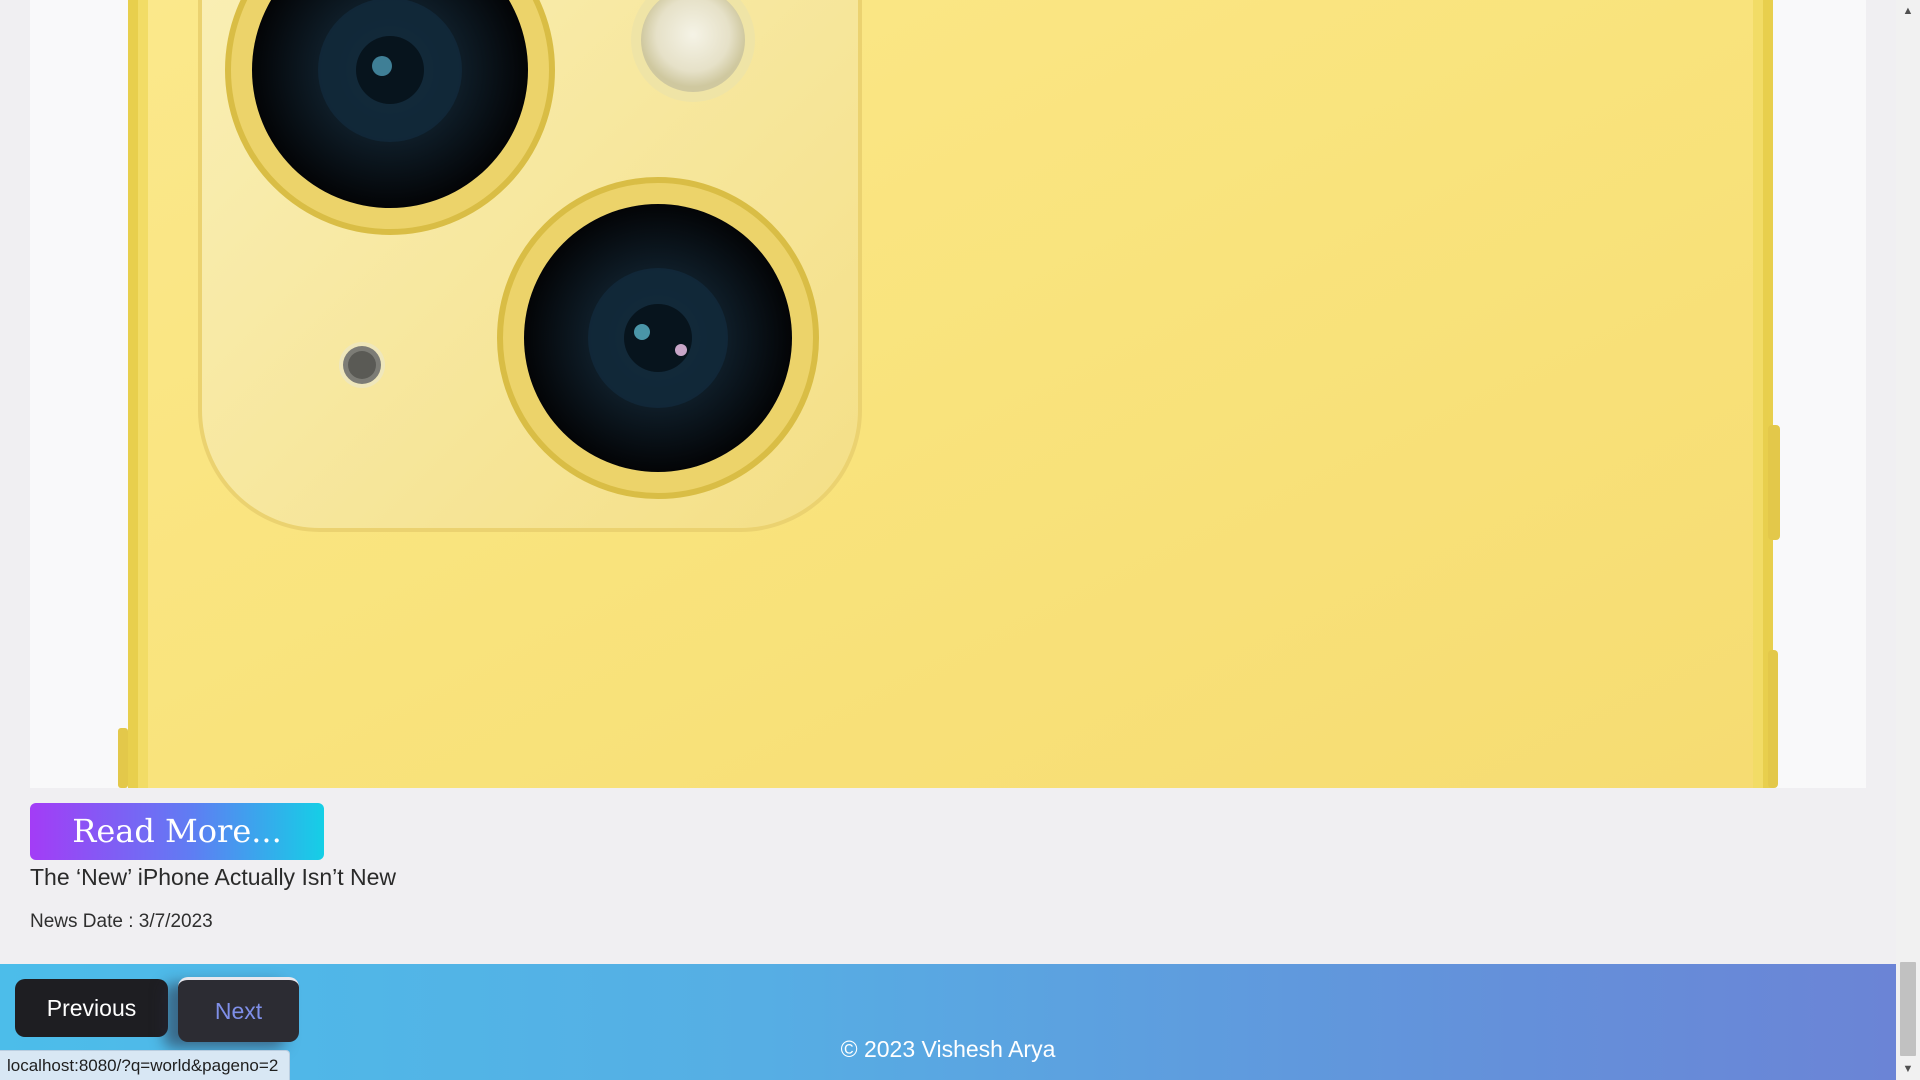 This screenshot has height=1080, width=1920. Describe the element at coordinates (238, 1009) in the screenshot. I see `next-page-button: Next` at that location.